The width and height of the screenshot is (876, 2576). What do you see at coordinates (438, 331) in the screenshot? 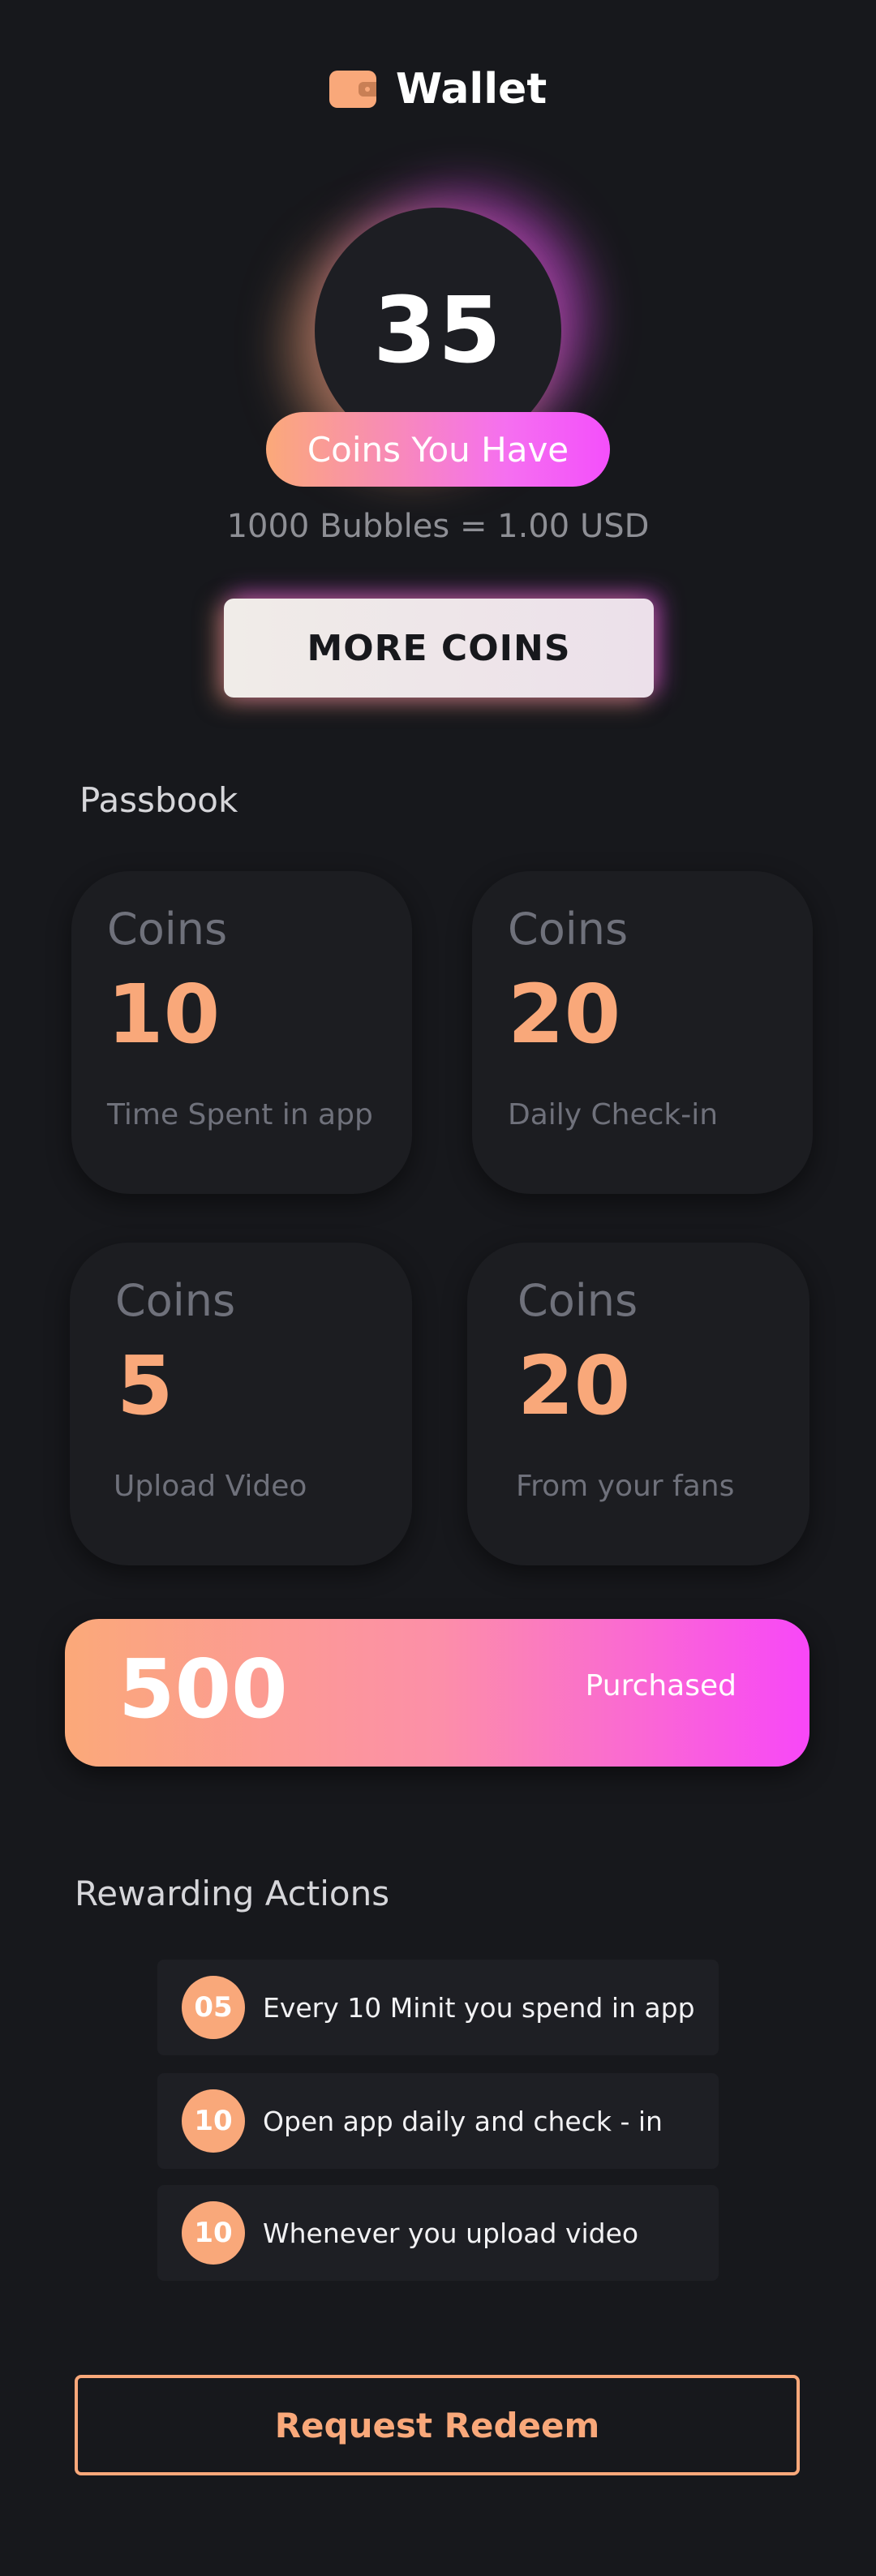
I see `coin-balance-value: 35` at bounding box center [438, 331].